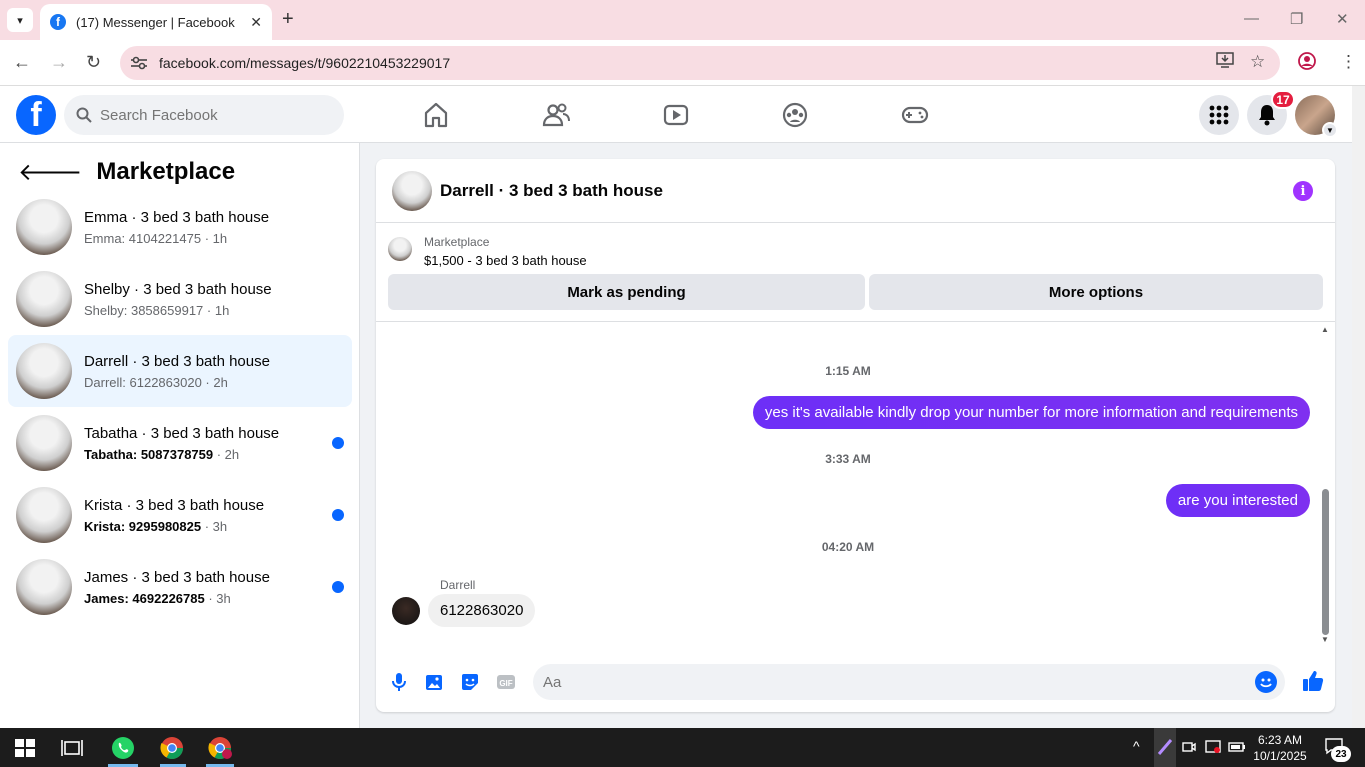 Image resolution: width=1365 pixels, height=767 pixels. I want to click on window-close-icon: ✕, so click(1342, 19).